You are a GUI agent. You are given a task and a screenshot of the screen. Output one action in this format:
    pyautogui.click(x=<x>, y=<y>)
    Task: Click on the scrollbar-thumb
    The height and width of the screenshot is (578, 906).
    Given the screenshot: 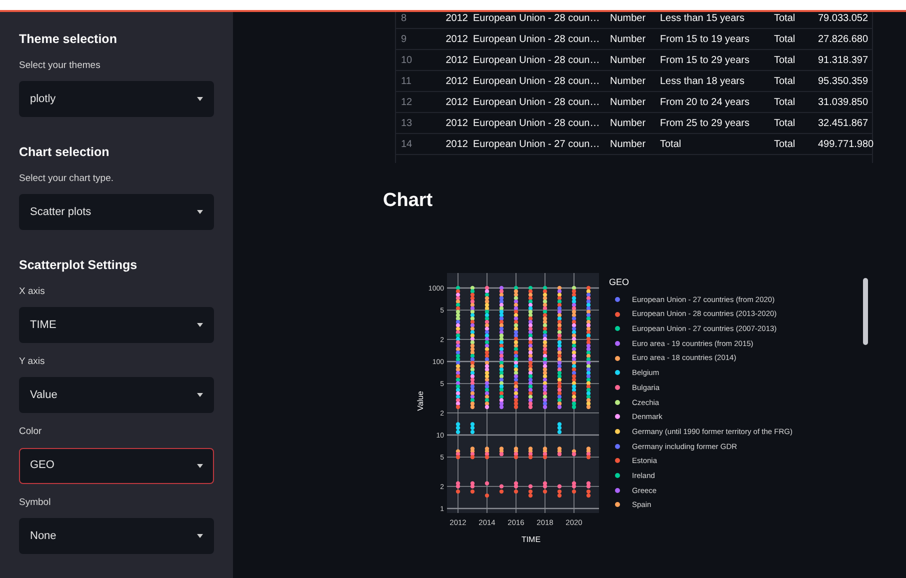 What is the action you would take?
    pyautogui.click(x=865, y=311)
    